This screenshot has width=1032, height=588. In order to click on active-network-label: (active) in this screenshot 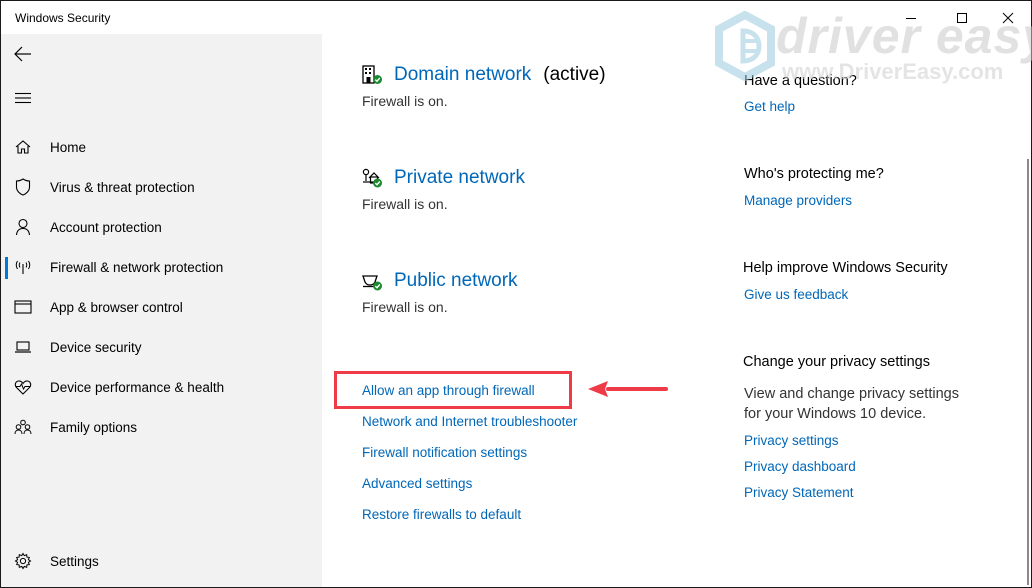, I will do `click(574, 74)`.